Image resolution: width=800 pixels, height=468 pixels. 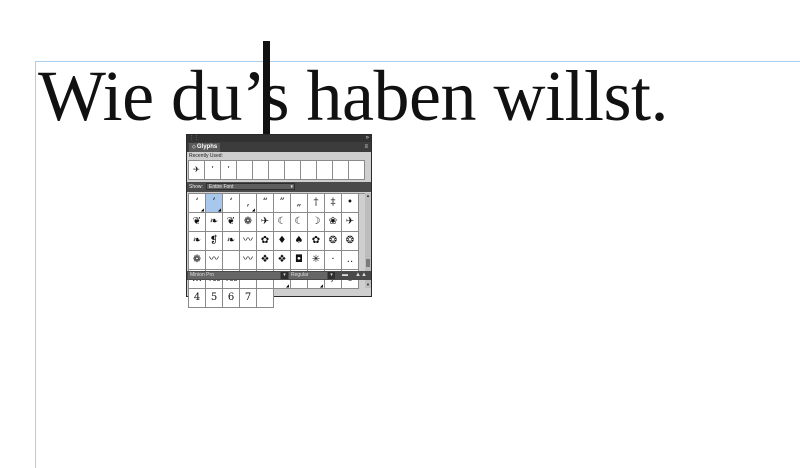 I want to click on glyph-cell: ”, so click(x=282, y=203).